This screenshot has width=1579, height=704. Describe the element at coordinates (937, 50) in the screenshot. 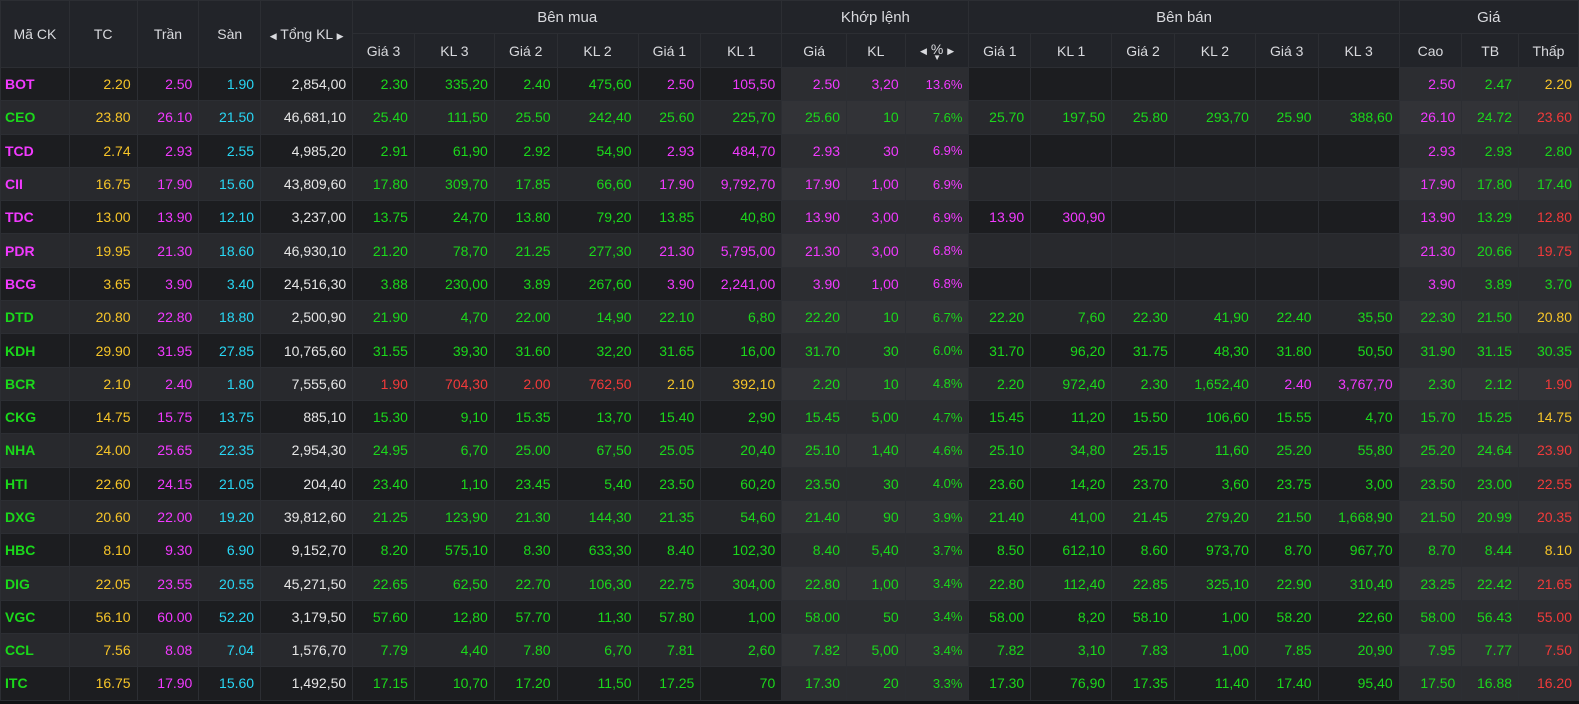

I see `header-change-percent: ◀ % ▶ ▼` at that location.